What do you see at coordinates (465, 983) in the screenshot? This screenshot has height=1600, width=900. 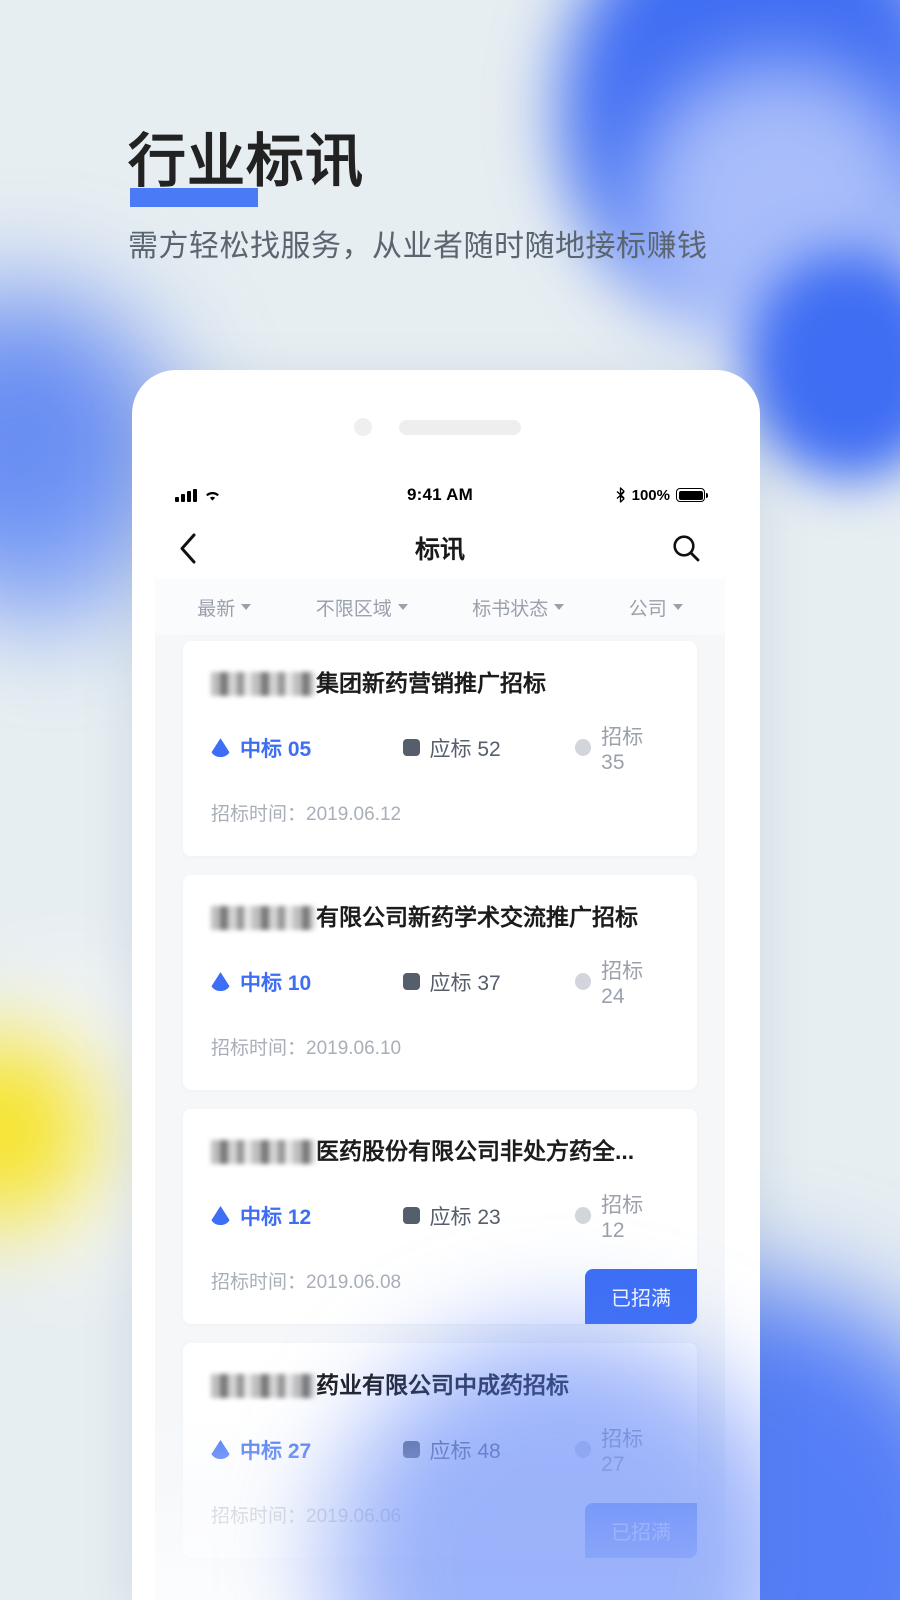 I see `stat-applied-text: 应标 37` at bounding box center [465, 983].